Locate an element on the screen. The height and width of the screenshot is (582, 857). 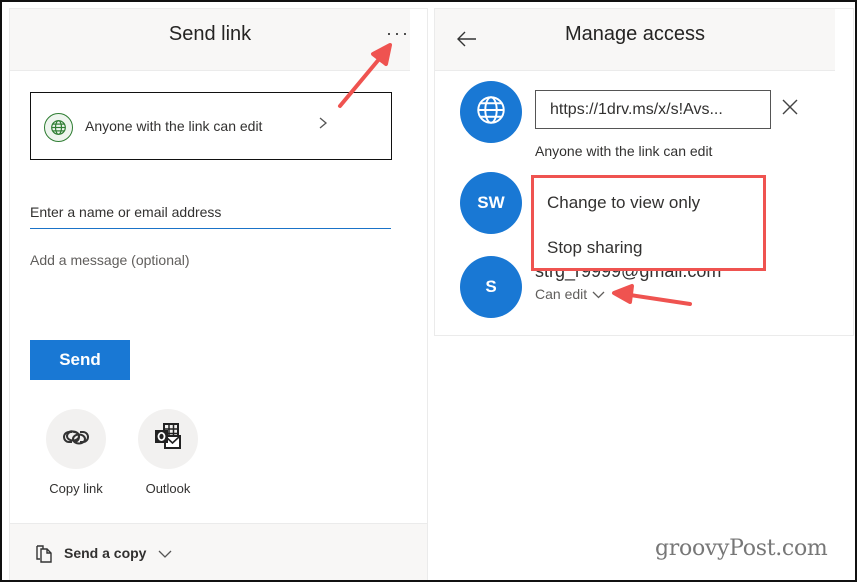
outlook-label: Outlook is located at coordinates (168, 488).